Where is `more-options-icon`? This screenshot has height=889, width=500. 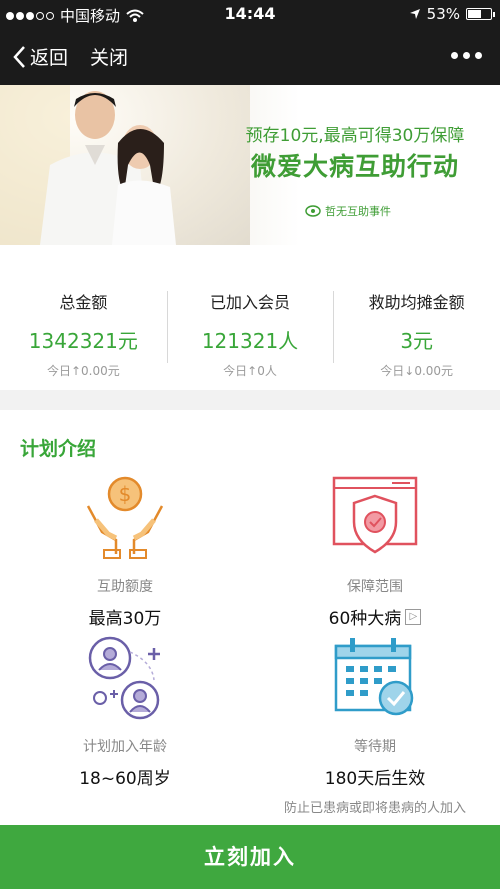 more-options-icon is located at coordinates (466, 55).